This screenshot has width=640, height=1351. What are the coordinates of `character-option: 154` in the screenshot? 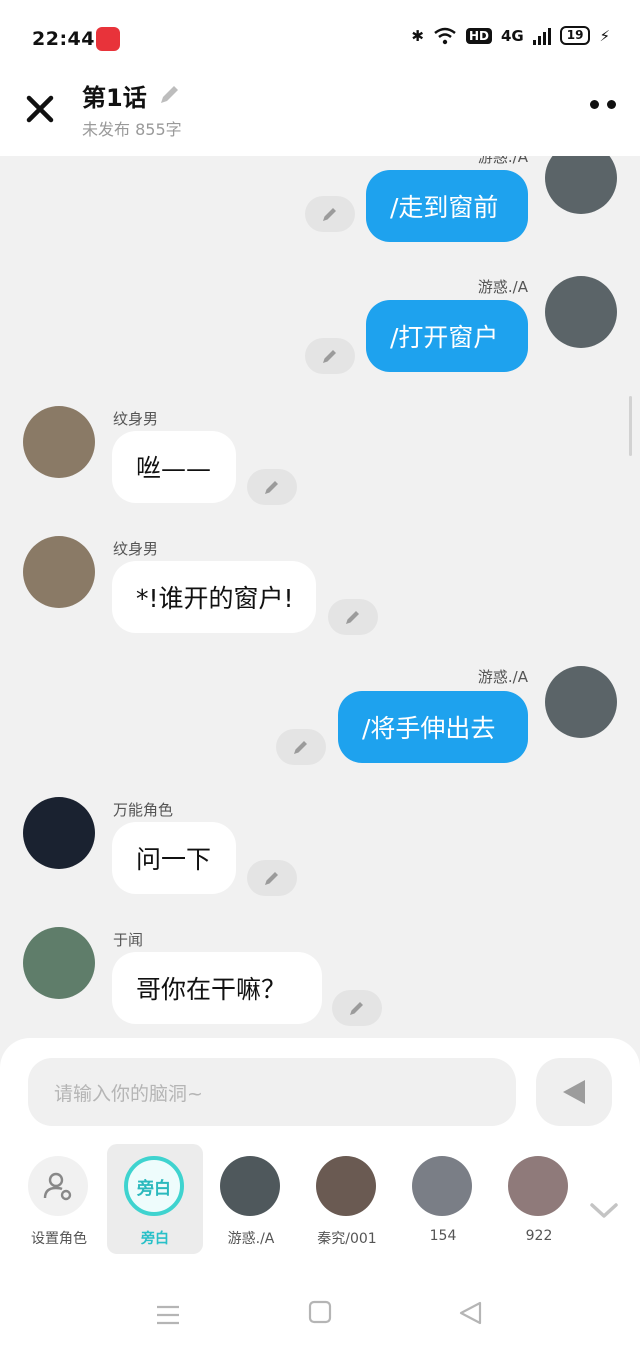 It's located at (443, 1199).